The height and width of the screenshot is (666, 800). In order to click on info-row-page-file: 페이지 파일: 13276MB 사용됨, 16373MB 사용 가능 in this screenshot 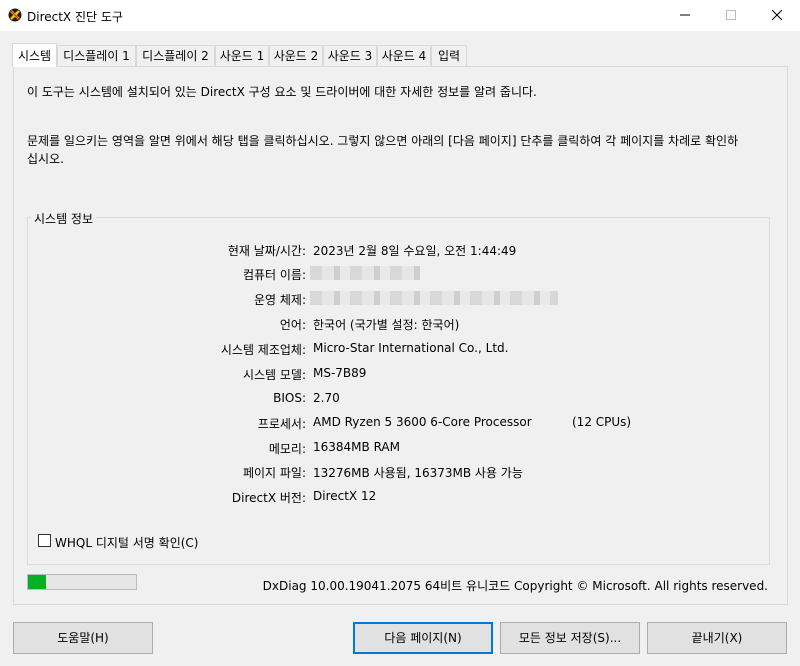, I will do `click(400, 472)`.